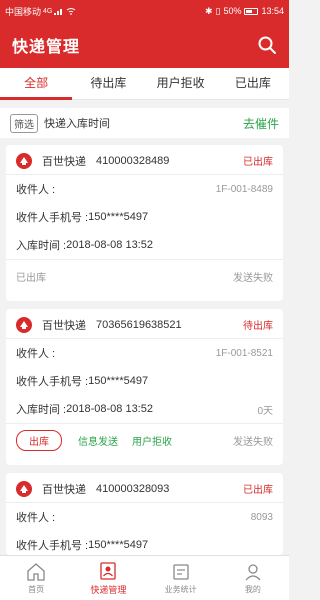 The width and height of the screenshot is (320, 600). Describe the element at coordinates (253, 571) in the screenshot. I see `profile-icon` at that location.